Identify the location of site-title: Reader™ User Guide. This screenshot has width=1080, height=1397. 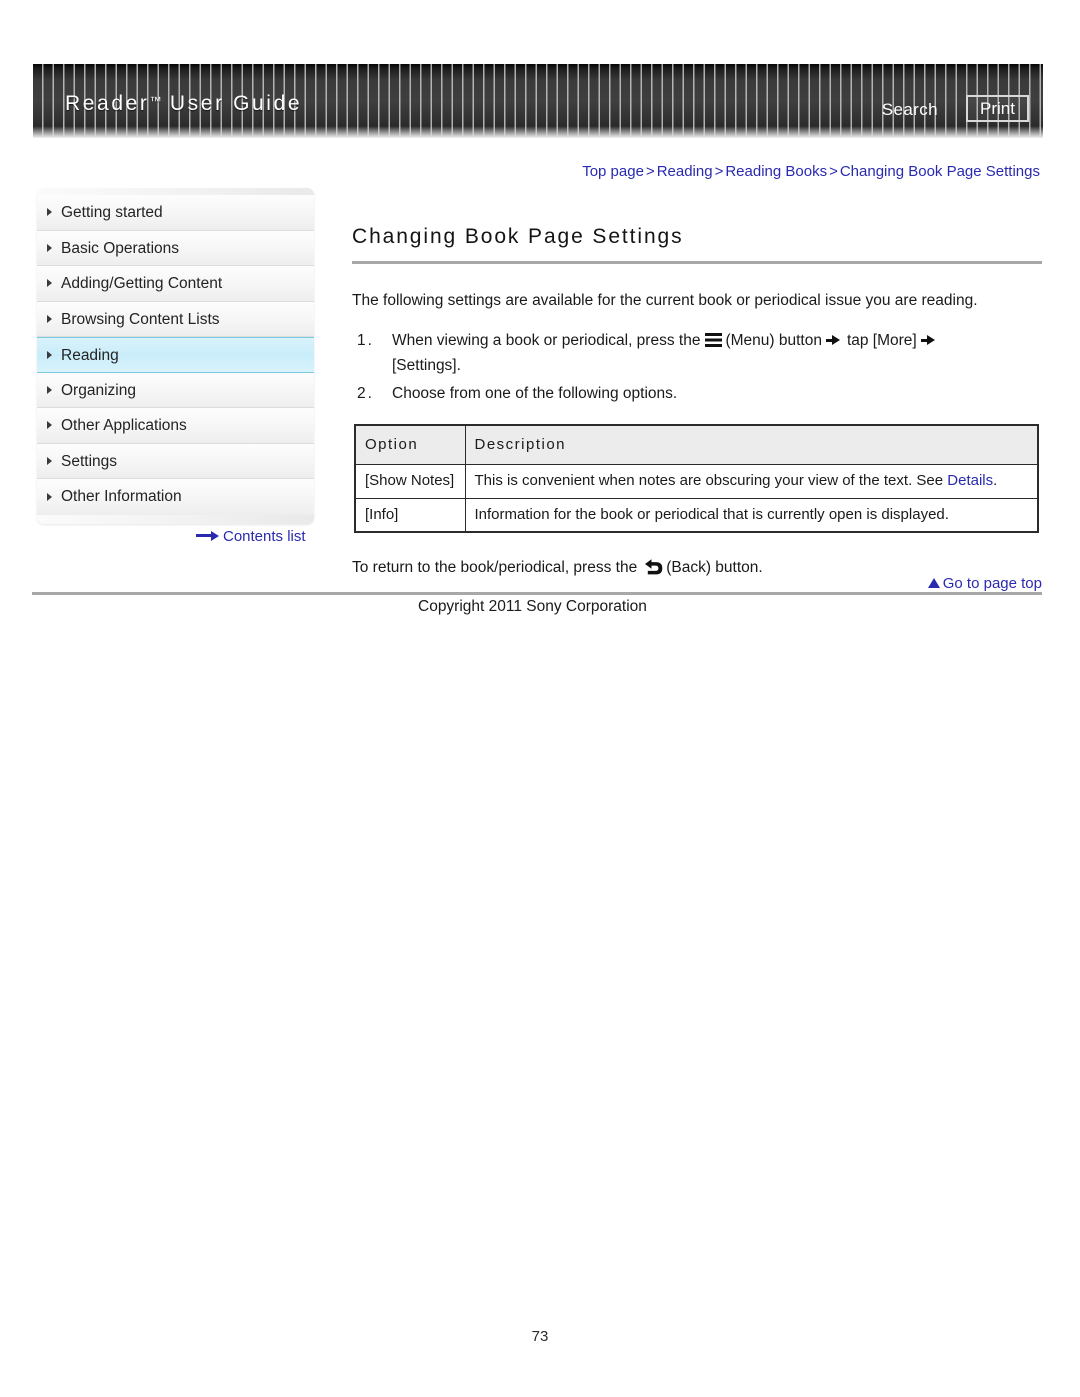
(183, 104).